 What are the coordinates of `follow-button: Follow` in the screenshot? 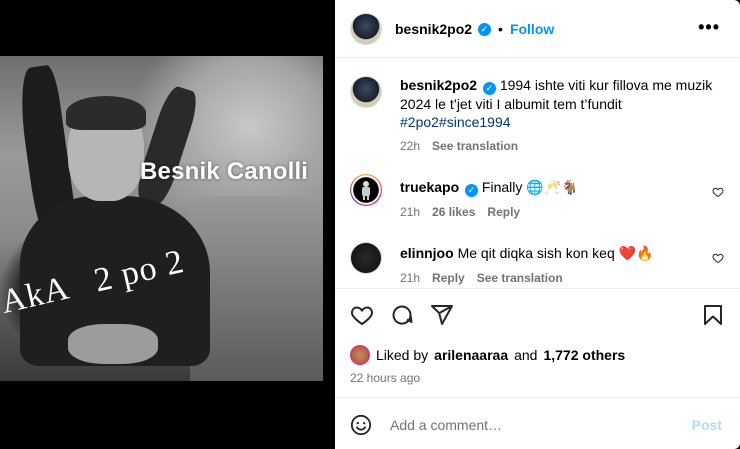 It's located at (532, 29).